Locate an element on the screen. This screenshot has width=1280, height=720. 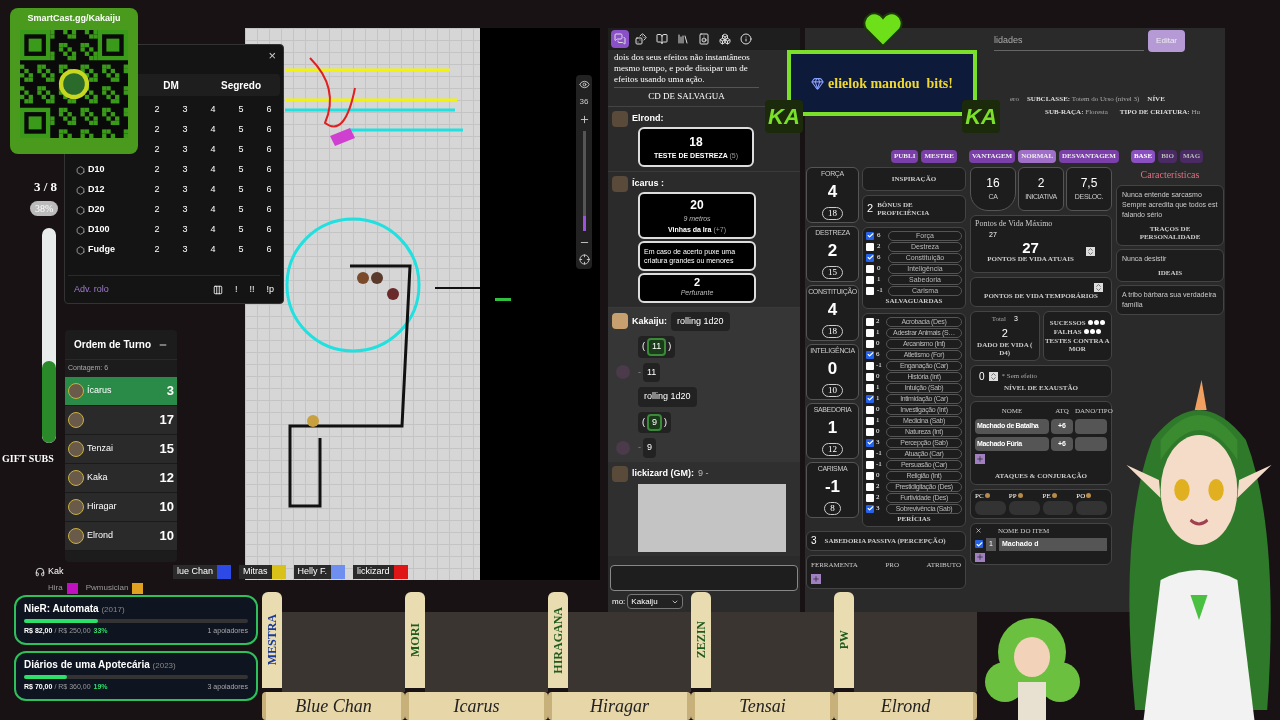
modifier-button: ! is located at coordinates (236, 289).